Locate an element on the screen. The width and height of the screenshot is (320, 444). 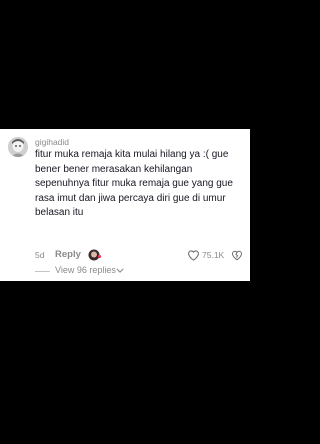
replies-divider is located at coordinates (42, 271).